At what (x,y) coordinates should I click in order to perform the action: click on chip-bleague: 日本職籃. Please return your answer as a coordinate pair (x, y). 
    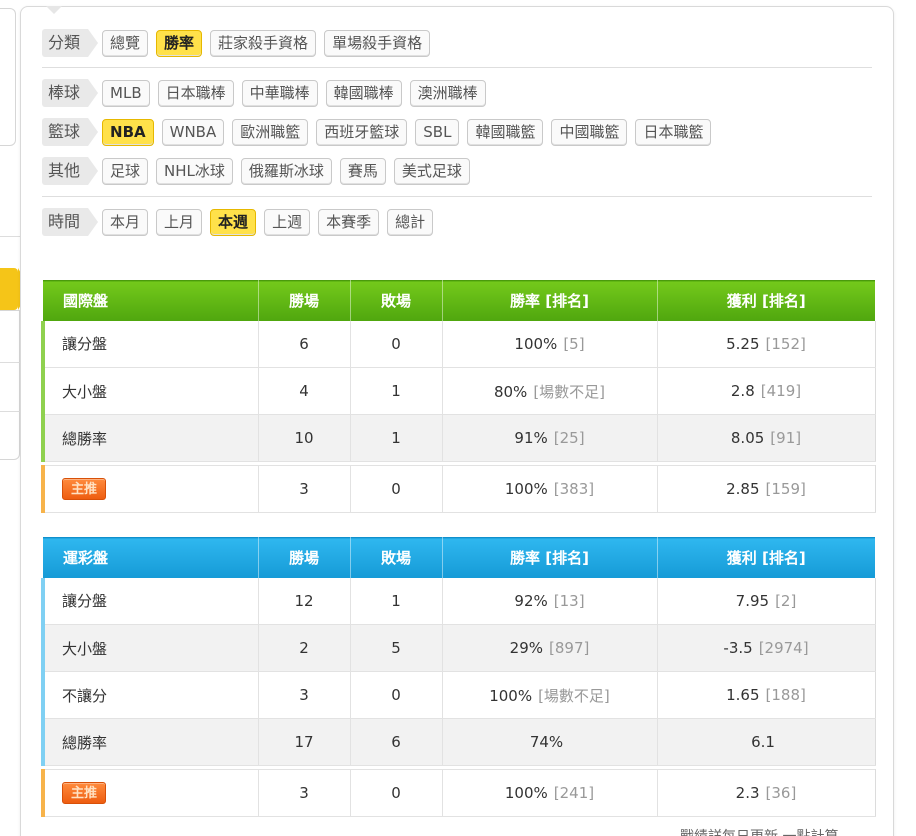
    Looking at the image, I should click on (673, 132).